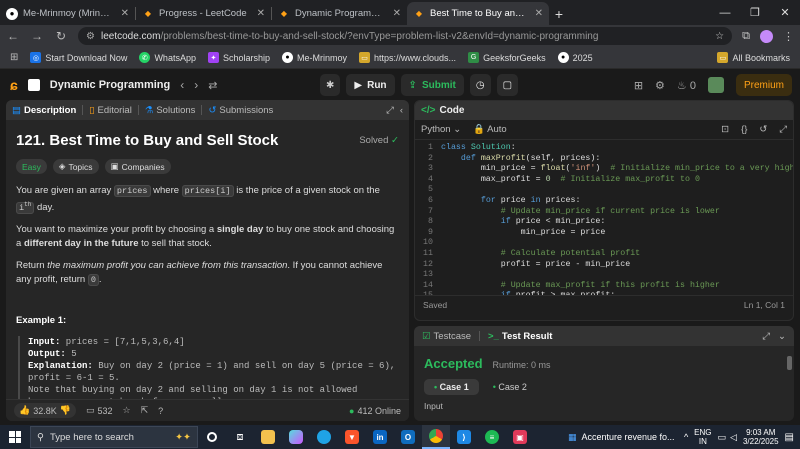 This screenshot has width=800, height=449. Describe the element at coordinates (763, 129) in the screenshot. I see `reset-icon: ↺` at that location.